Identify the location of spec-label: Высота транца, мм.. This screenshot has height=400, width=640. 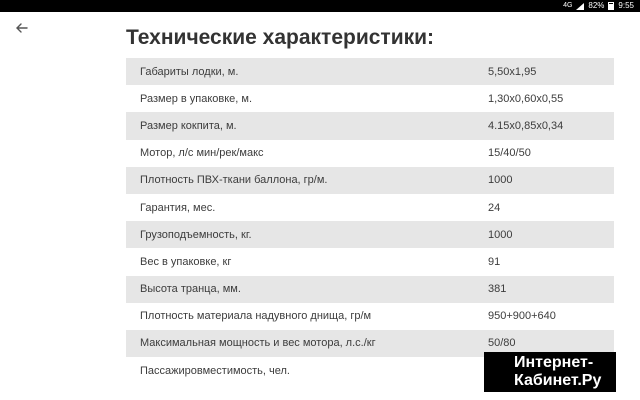
(190, 289).